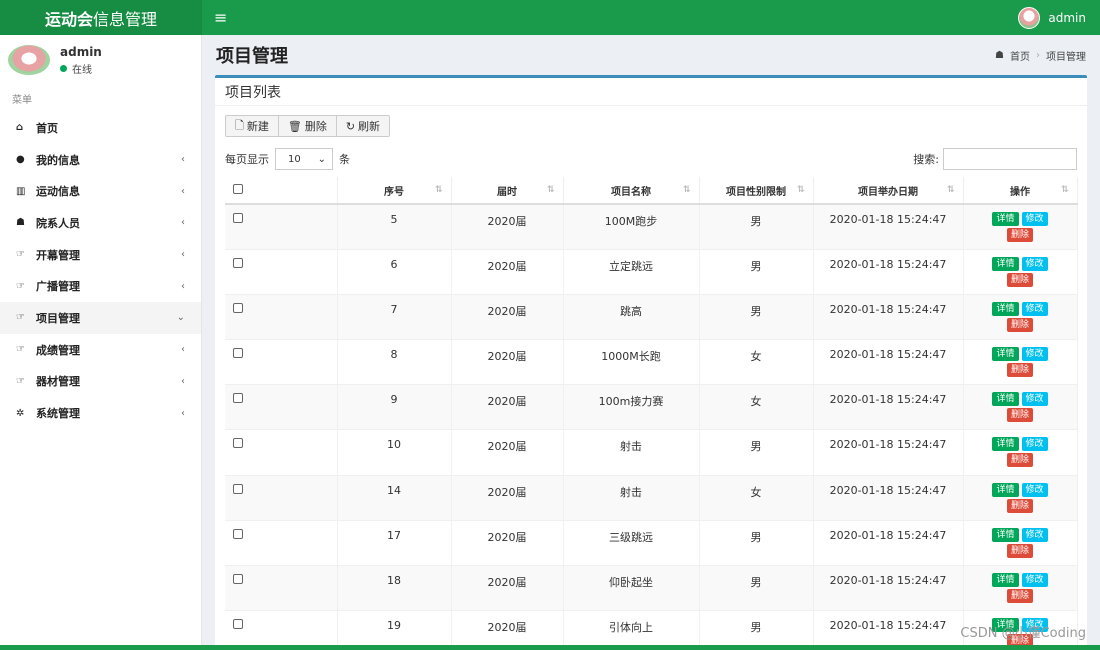  I want to click on sidebar-item-9: ✲ 系统管理 ‹, so click(100, 413).